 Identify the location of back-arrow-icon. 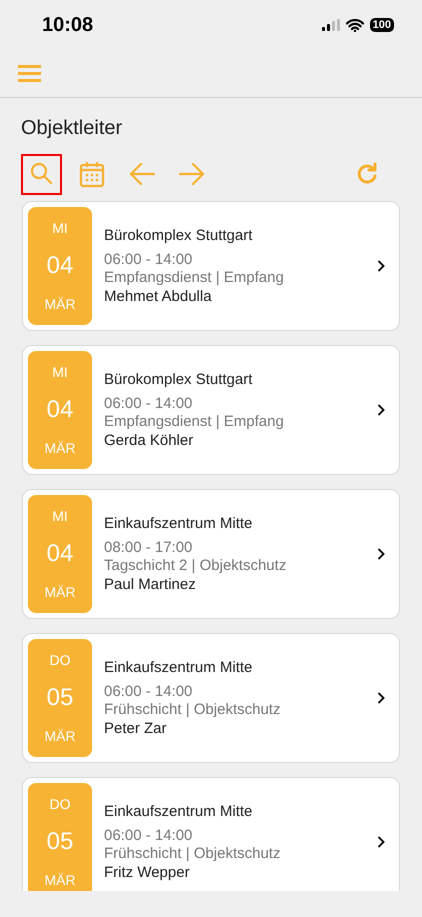
(142, 174).